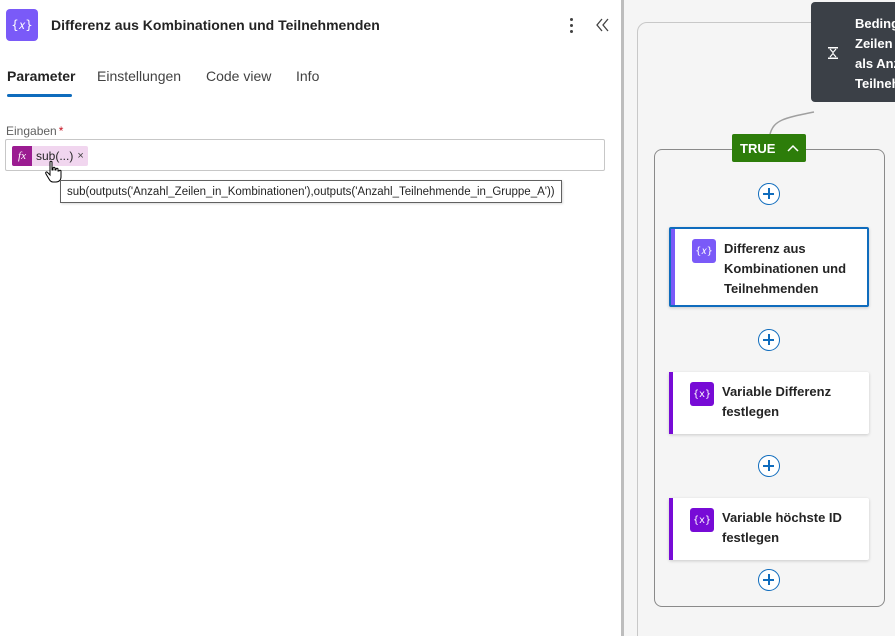 Image resolution: width=895 pixels, height=636 pixels. What do you see at coordinates (305, 155) in the screenshot?
I see `inputs-field: fx sub(...) ×` at bounding box center [305, 155].